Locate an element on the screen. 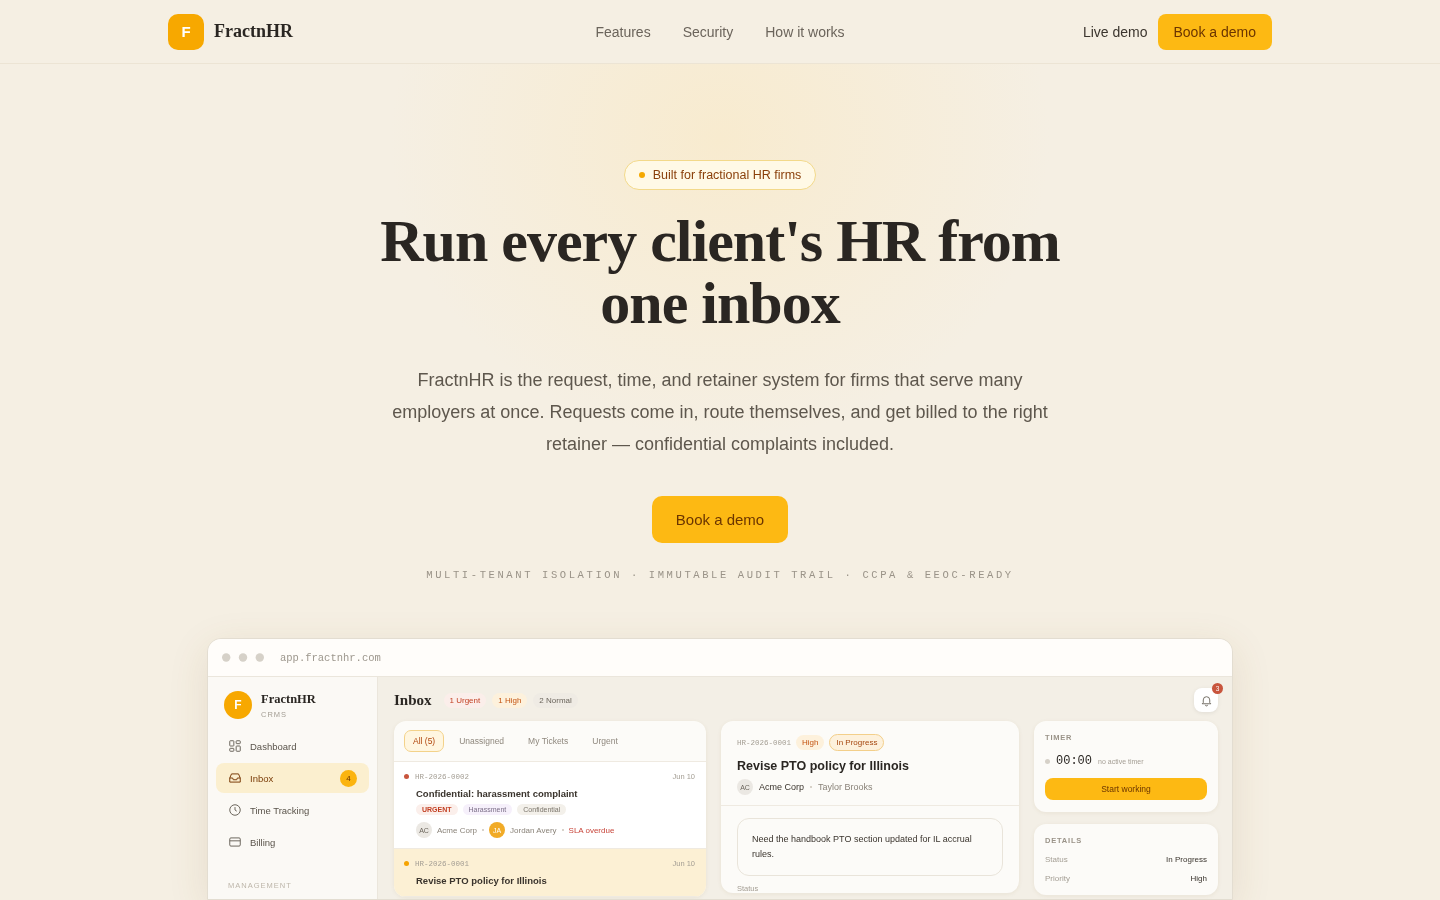 The height and width of the screenshot is (900, 1440). window-controls-icon is located at coordinates (243, 657).